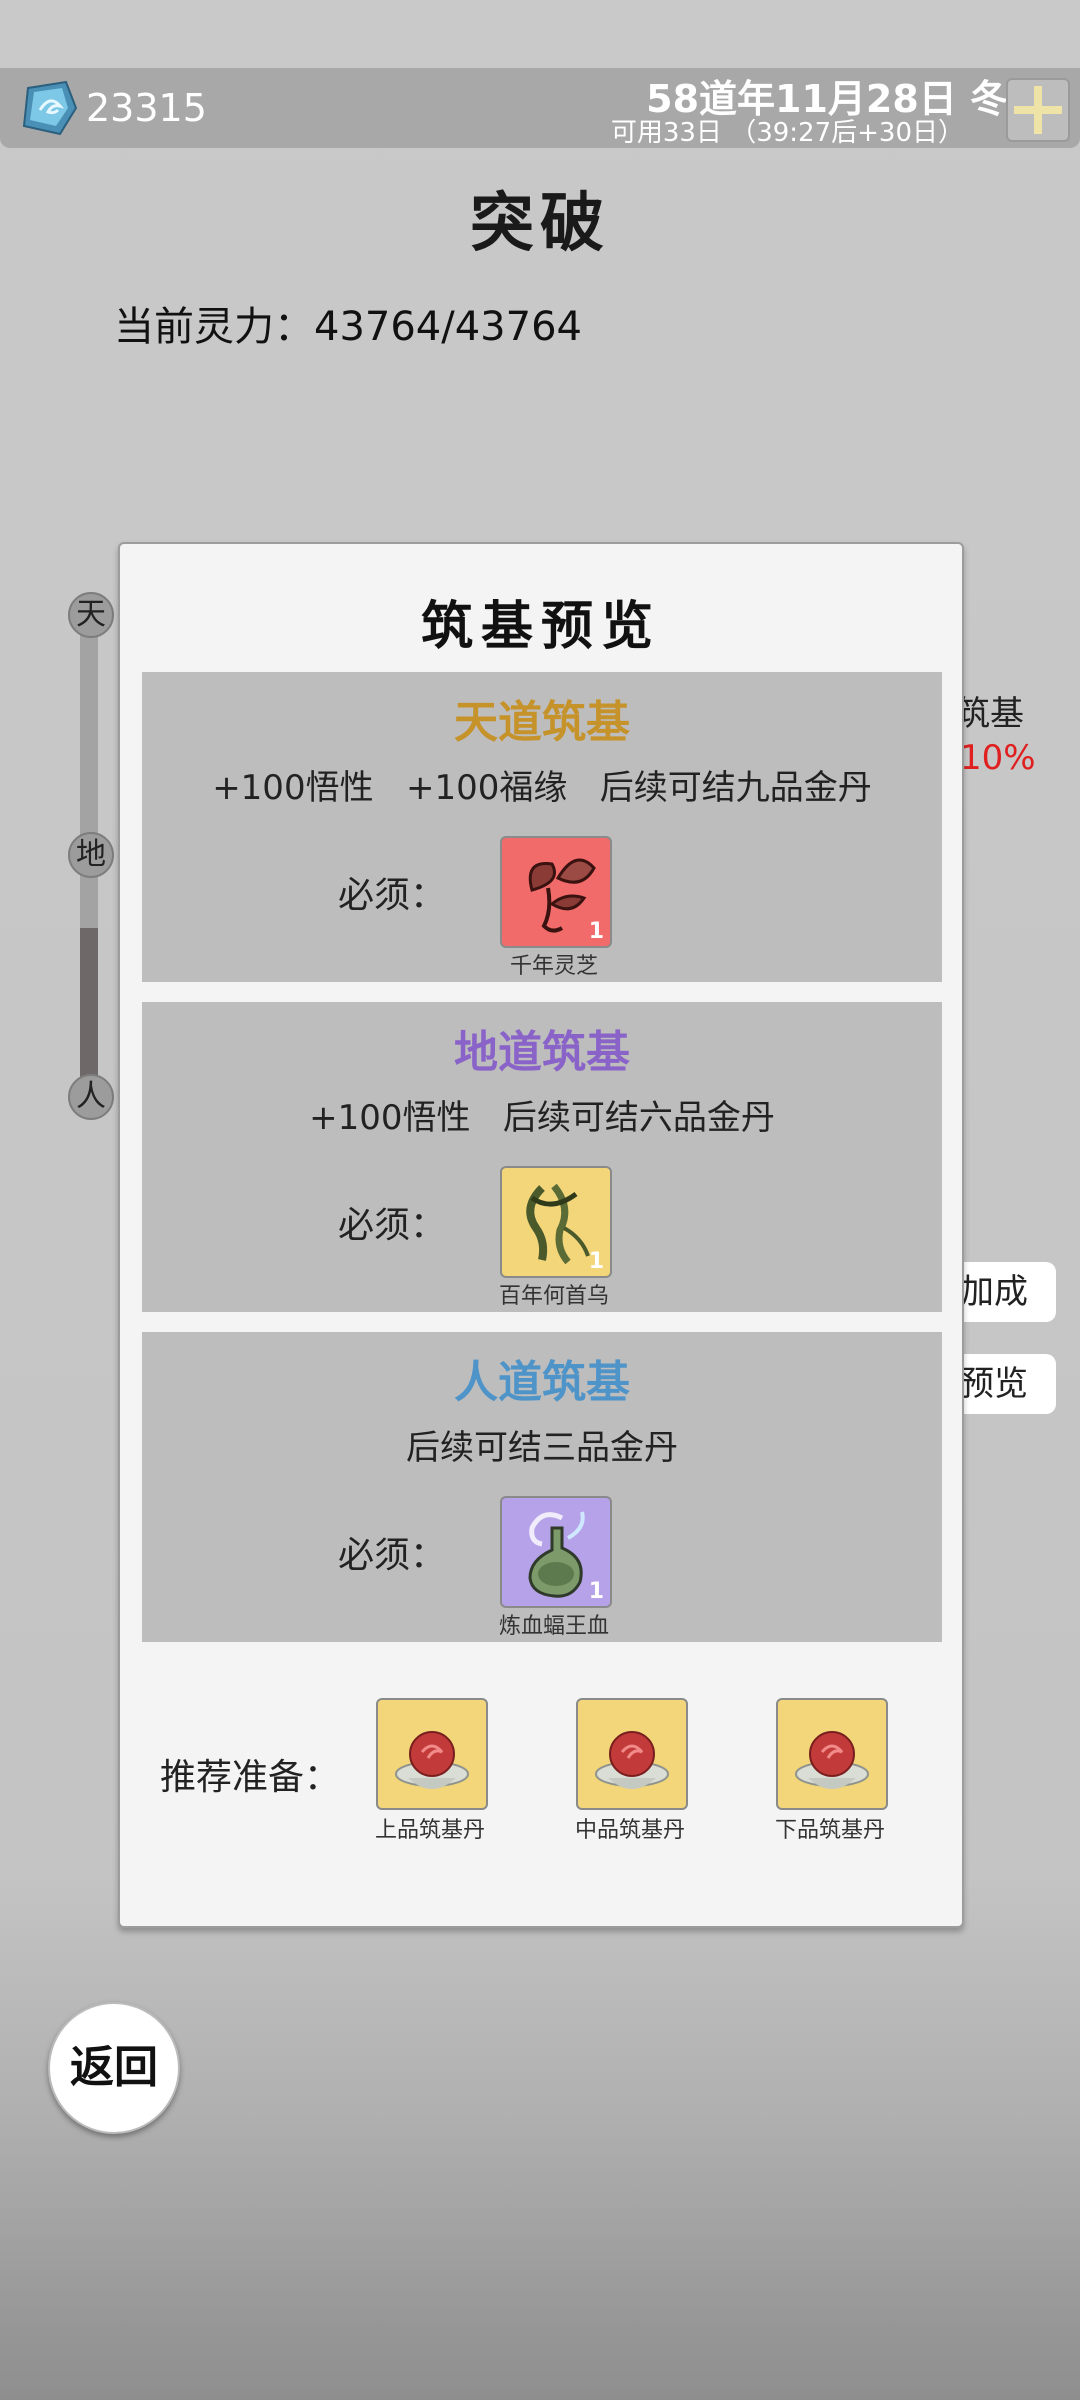 The width and height of the screenshot is (1080, 2400). I want to click on slider-node-heaven: 天, so click(91, 615).